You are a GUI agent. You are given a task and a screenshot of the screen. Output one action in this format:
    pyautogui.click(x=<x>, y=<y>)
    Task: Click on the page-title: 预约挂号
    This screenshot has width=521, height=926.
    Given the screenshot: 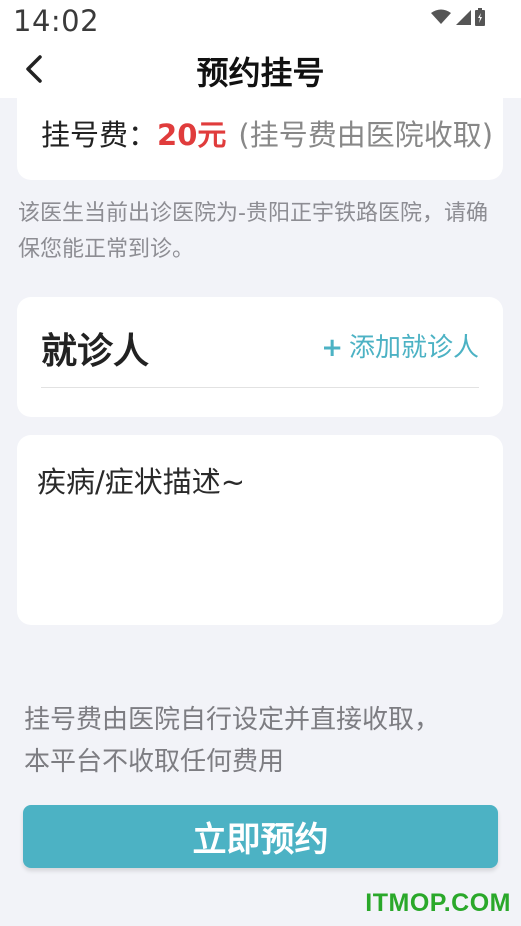 What is the action you would take?
    pyautogui.click(x=260, y=73)
    